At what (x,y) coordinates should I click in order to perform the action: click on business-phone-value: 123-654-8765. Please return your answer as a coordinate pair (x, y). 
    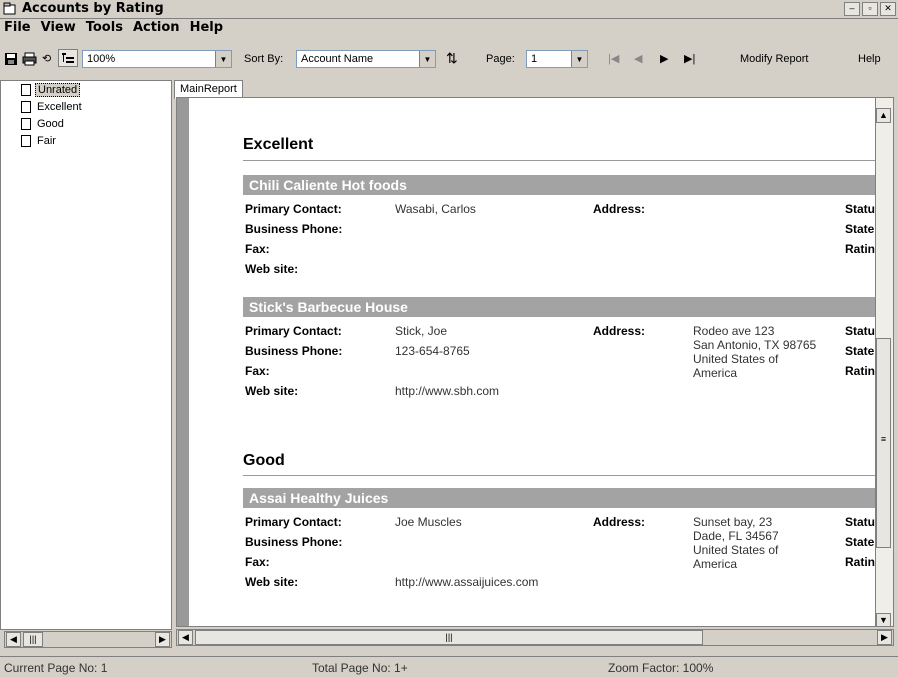
    Looking at the image, I should click on (432, 351).